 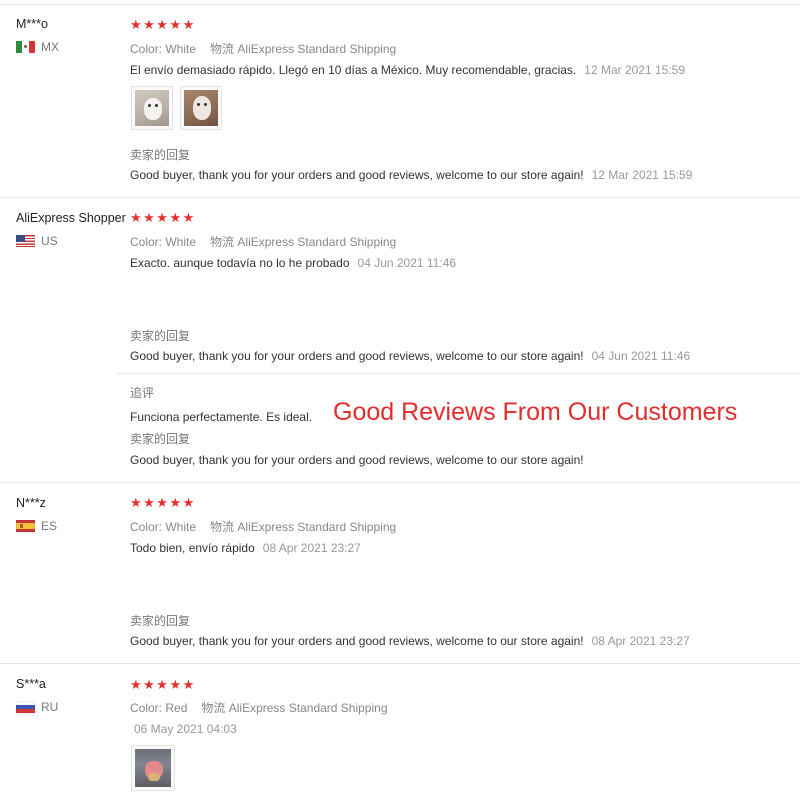 What do you see at coordinates (535, 412) in the screenshot?
I see `promo-overlay-text: Good Reviews From Our Customers` at bounding box center [535, 412].